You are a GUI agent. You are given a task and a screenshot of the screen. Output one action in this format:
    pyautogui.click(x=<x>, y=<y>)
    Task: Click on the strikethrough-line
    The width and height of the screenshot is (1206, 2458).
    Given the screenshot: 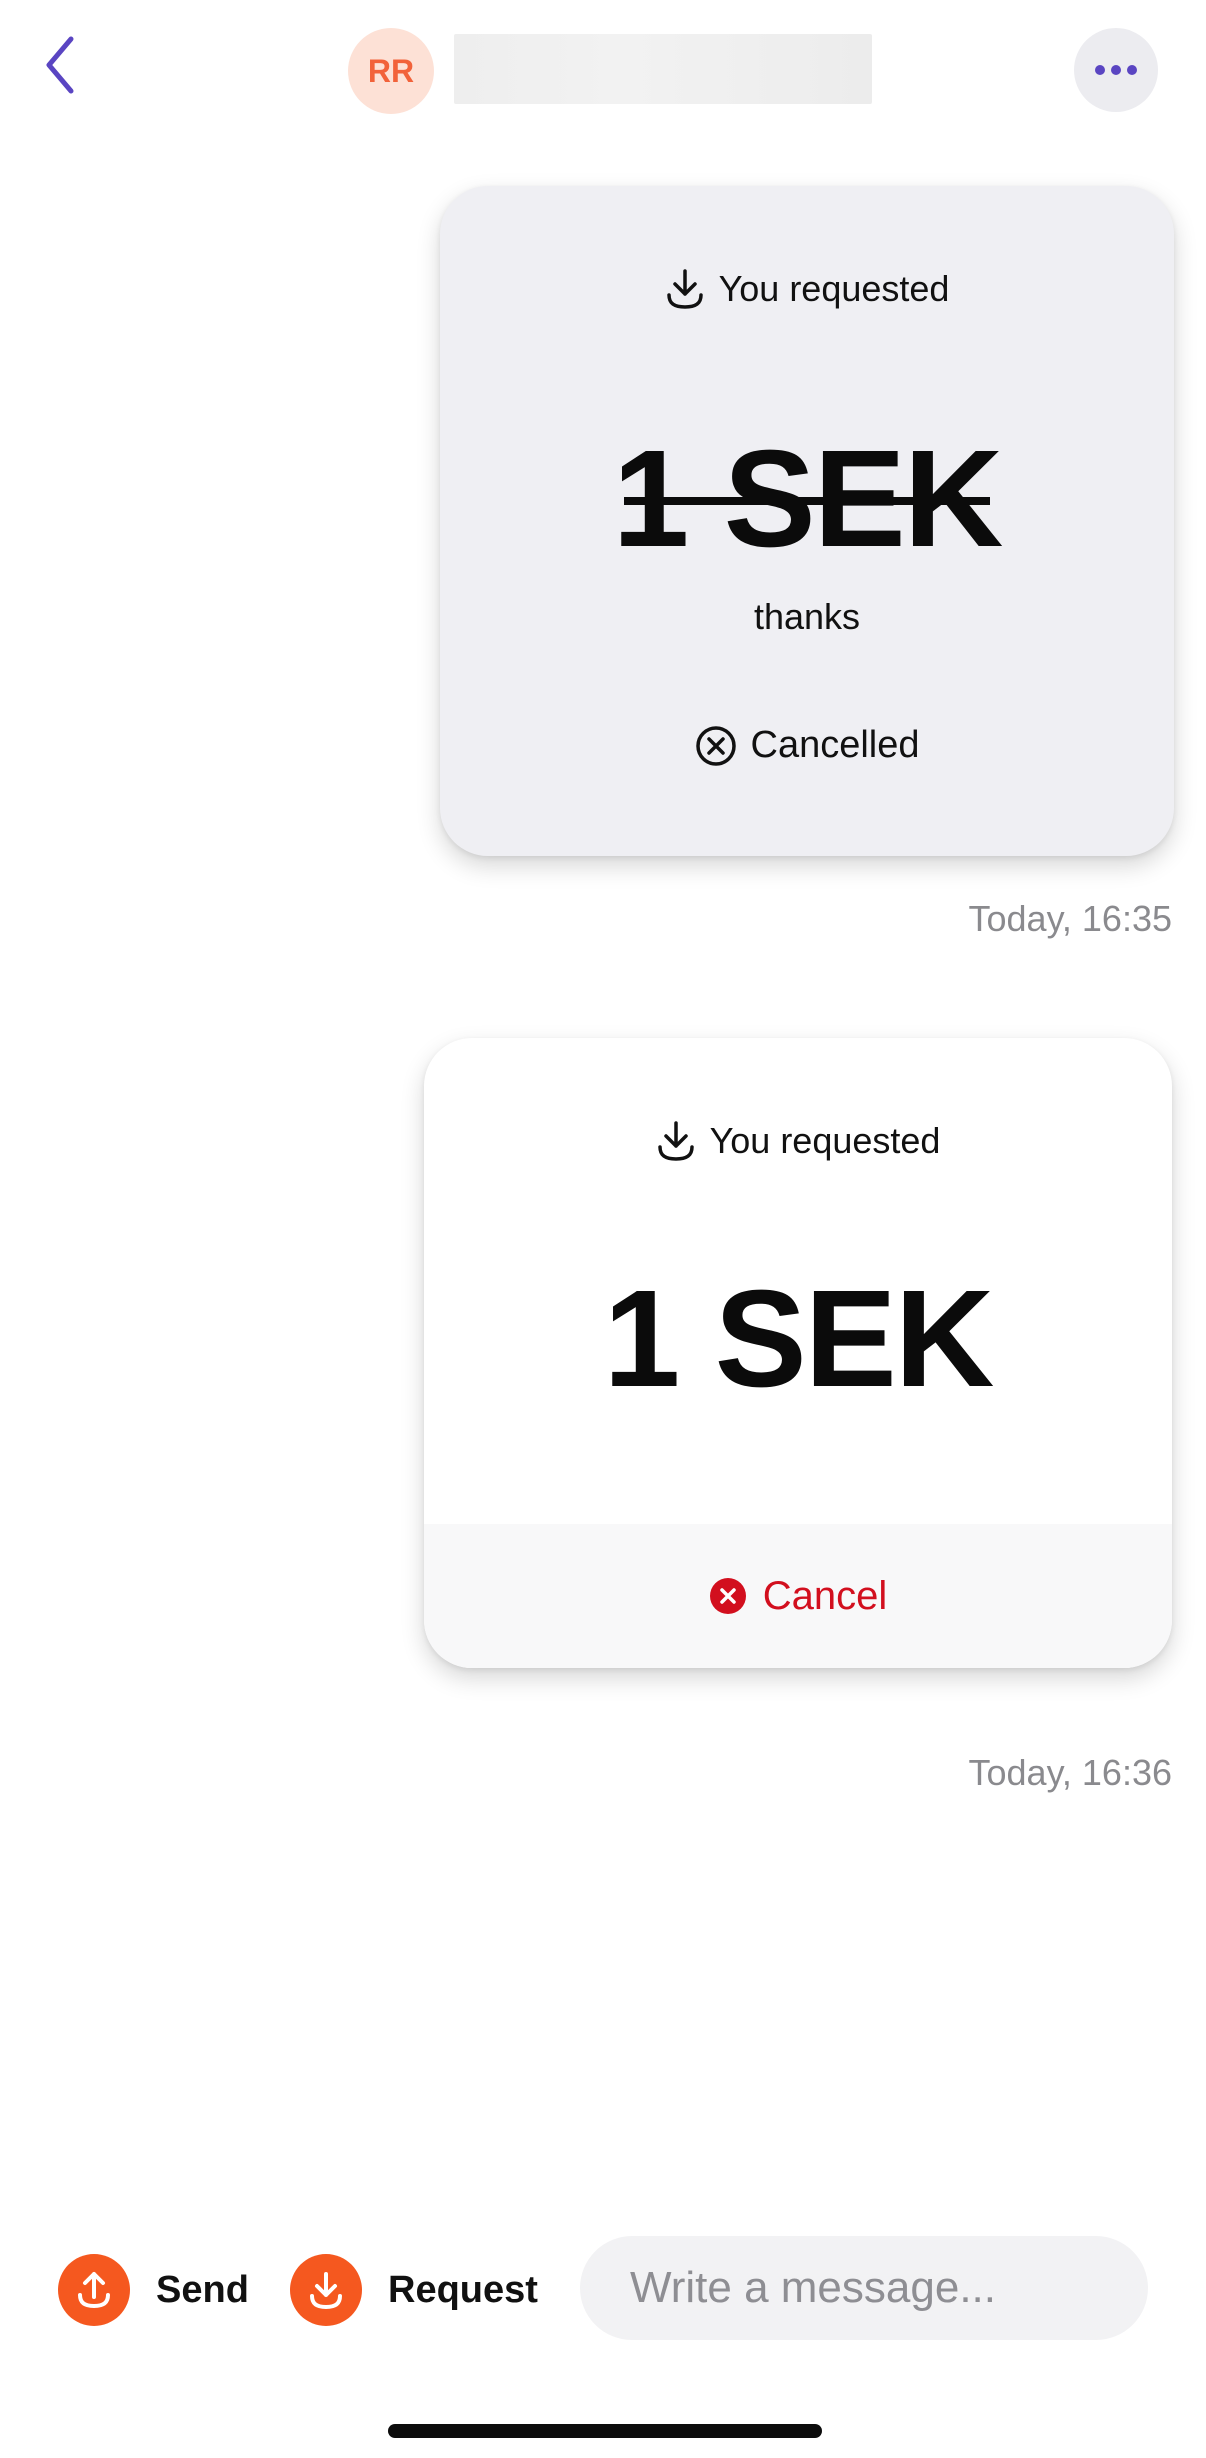 What is the action you would take?
    pyautogui.click(x=807, y=501)
    